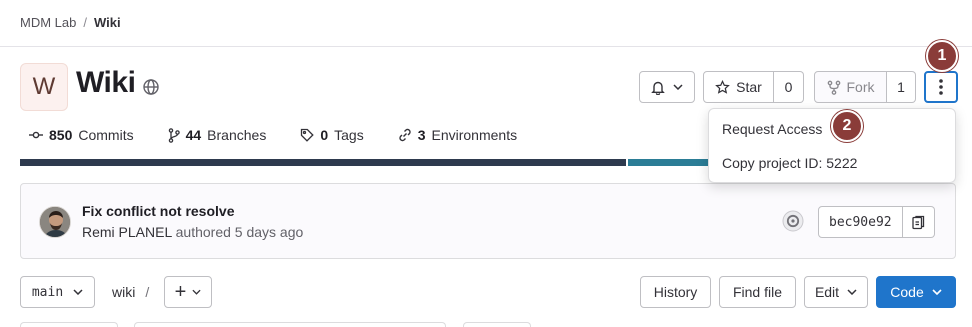  I want to click on breadcrumb-project-link: Wiki, so click(107, 22).